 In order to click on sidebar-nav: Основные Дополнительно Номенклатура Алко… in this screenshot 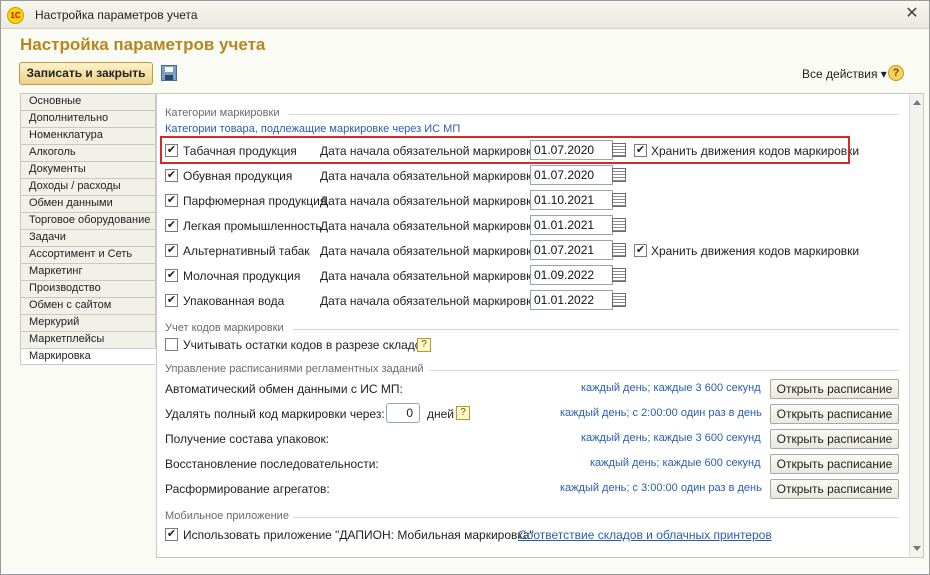, I will do `click(88, 229)`.